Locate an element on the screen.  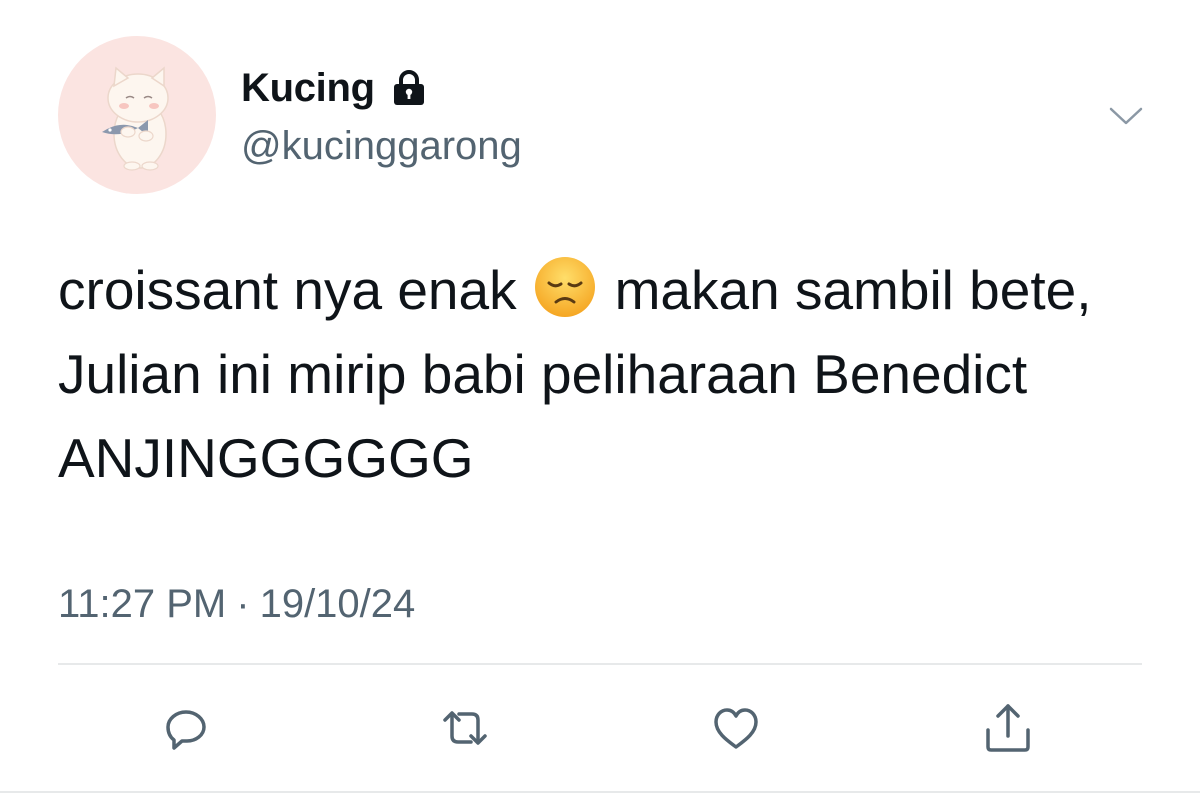
avatar is located at coordinates (137, 115).